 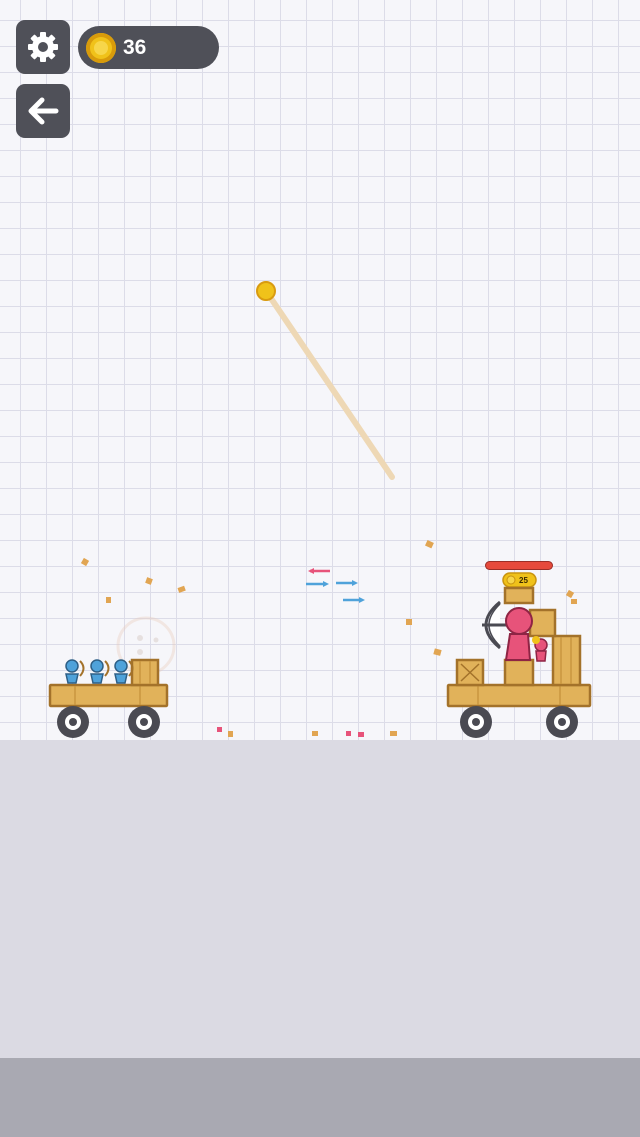 I want to click on settings-button, so click(x=43, y=47).